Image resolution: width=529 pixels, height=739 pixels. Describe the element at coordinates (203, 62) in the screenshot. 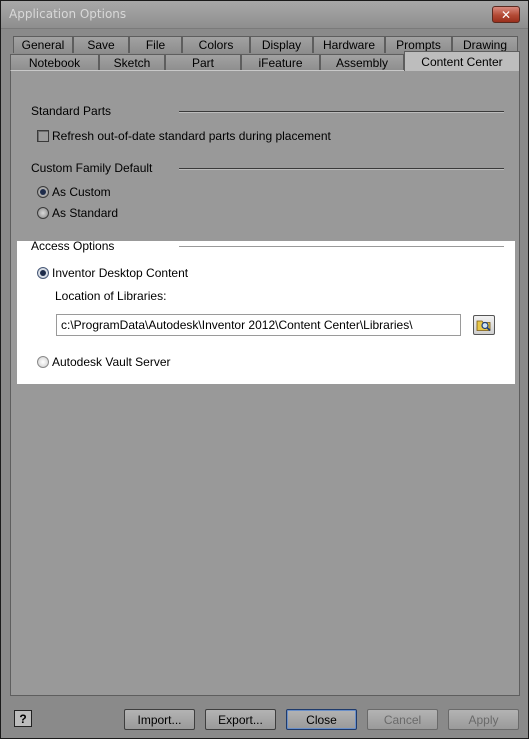

I see `tab-part: Part` at that location.